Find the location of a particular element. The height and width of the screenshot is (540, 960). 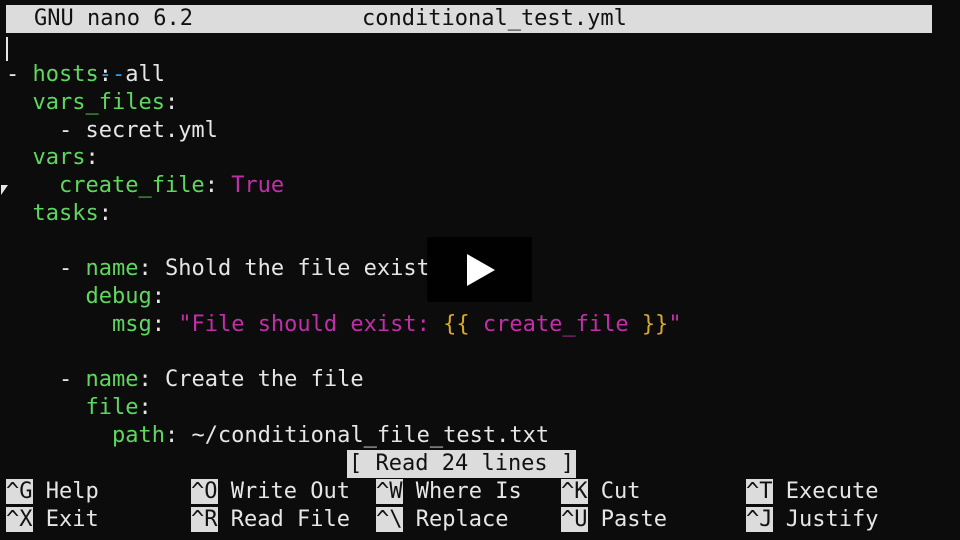

shortcut-label: Exit is located at coordinates (72, 519).